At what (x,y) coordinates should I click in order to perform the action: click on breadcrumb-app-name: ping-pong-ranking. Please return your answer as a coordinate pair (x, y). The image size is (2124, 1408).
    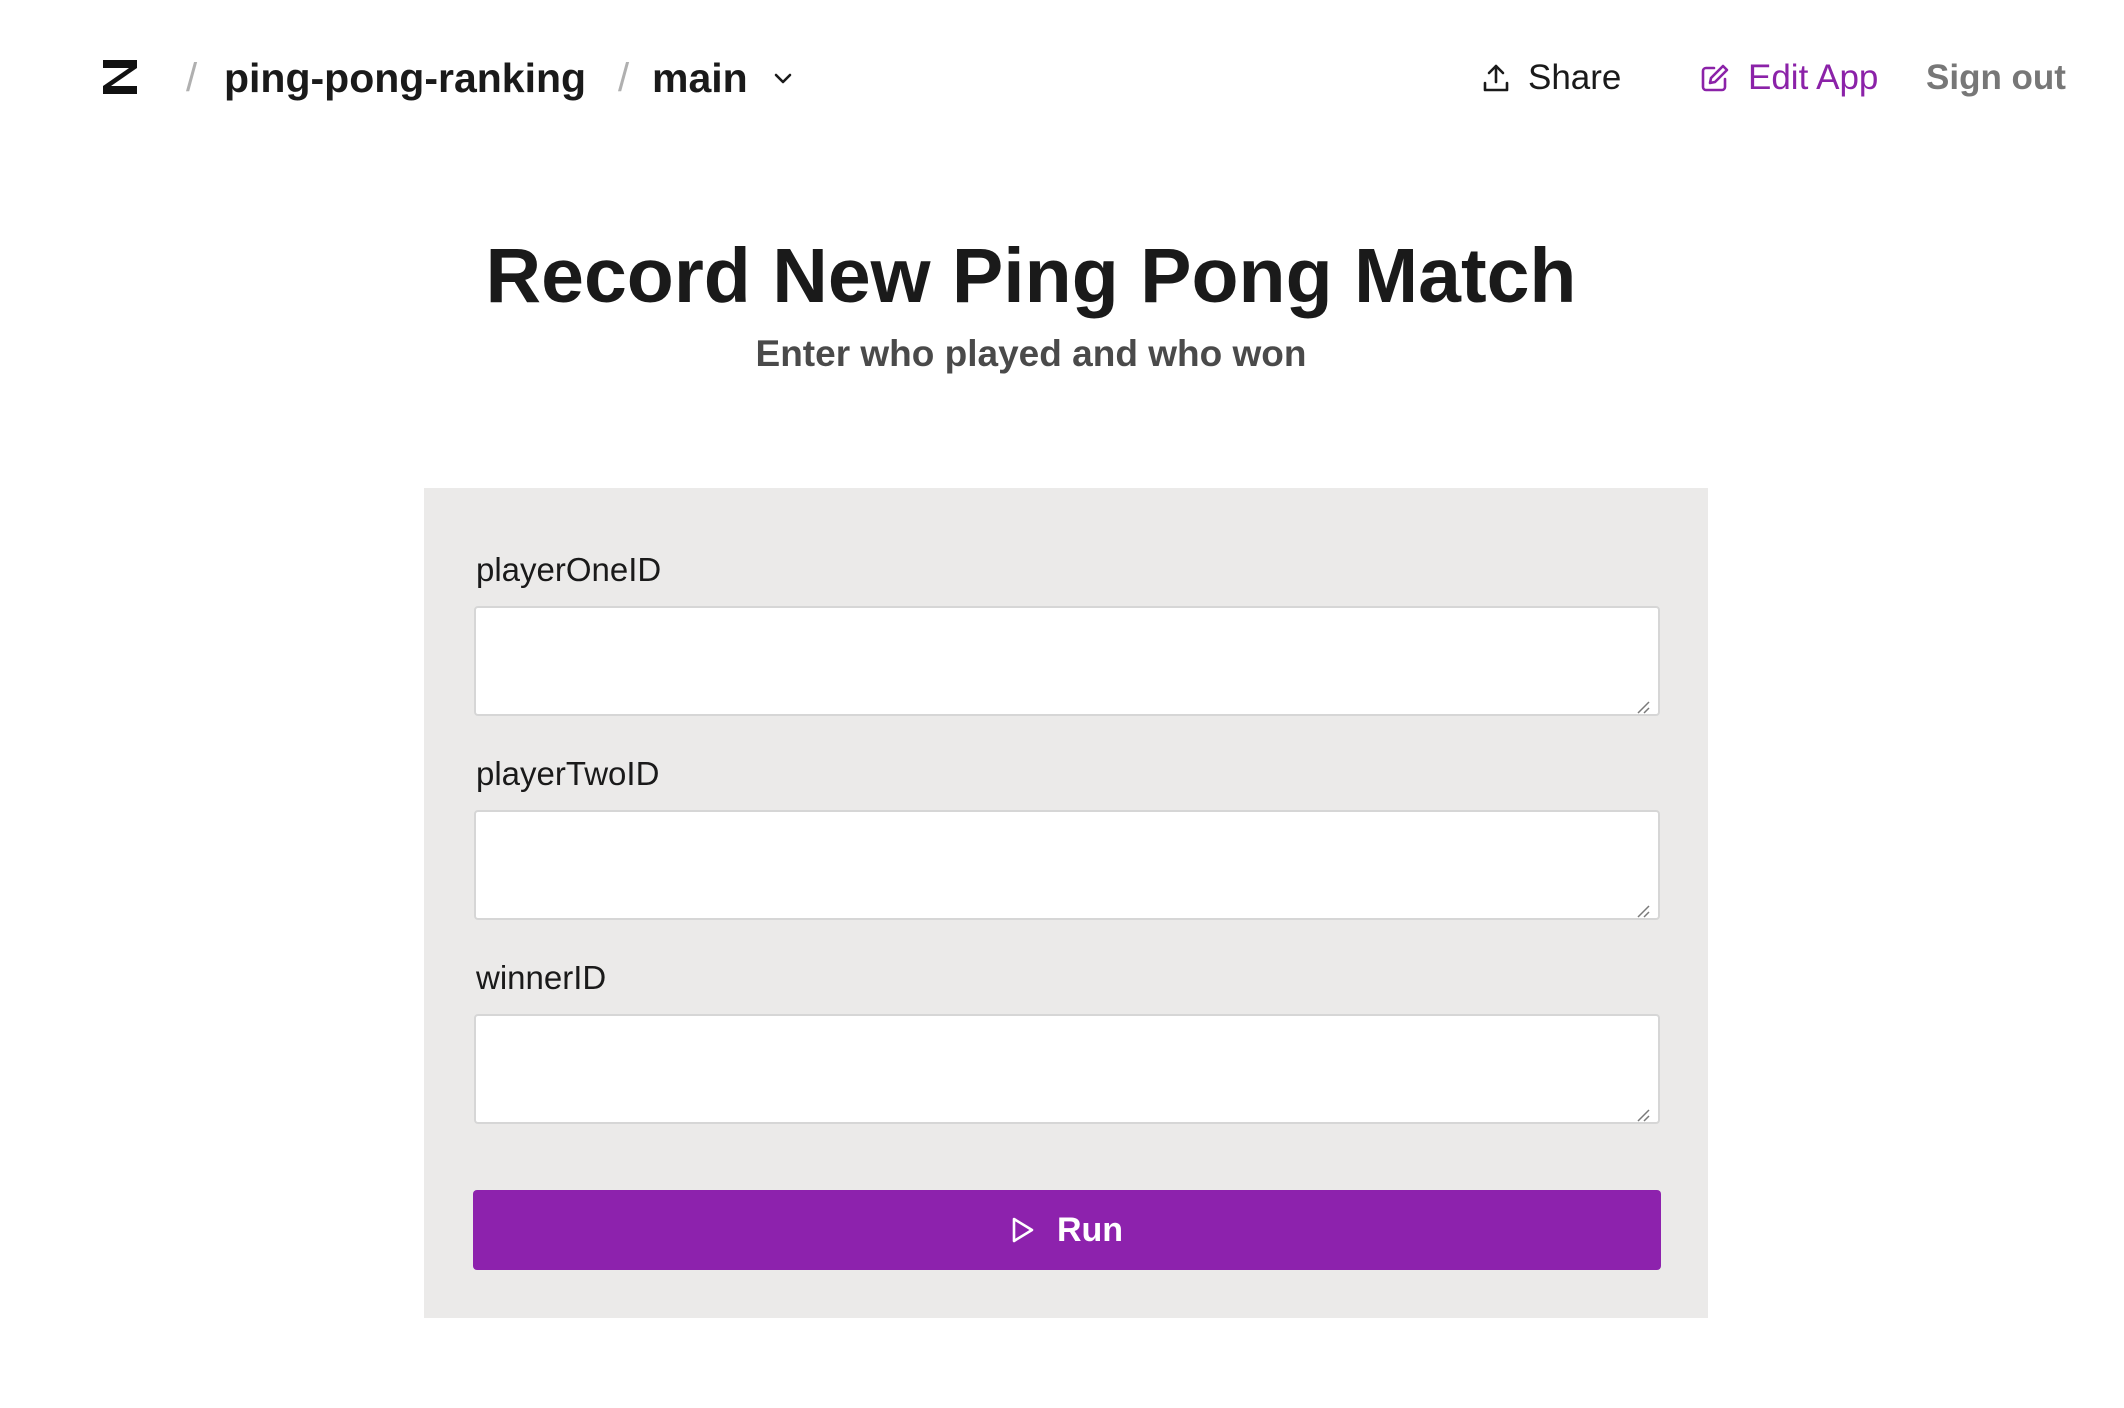
    Looking at the image, I should click on (405, 78).